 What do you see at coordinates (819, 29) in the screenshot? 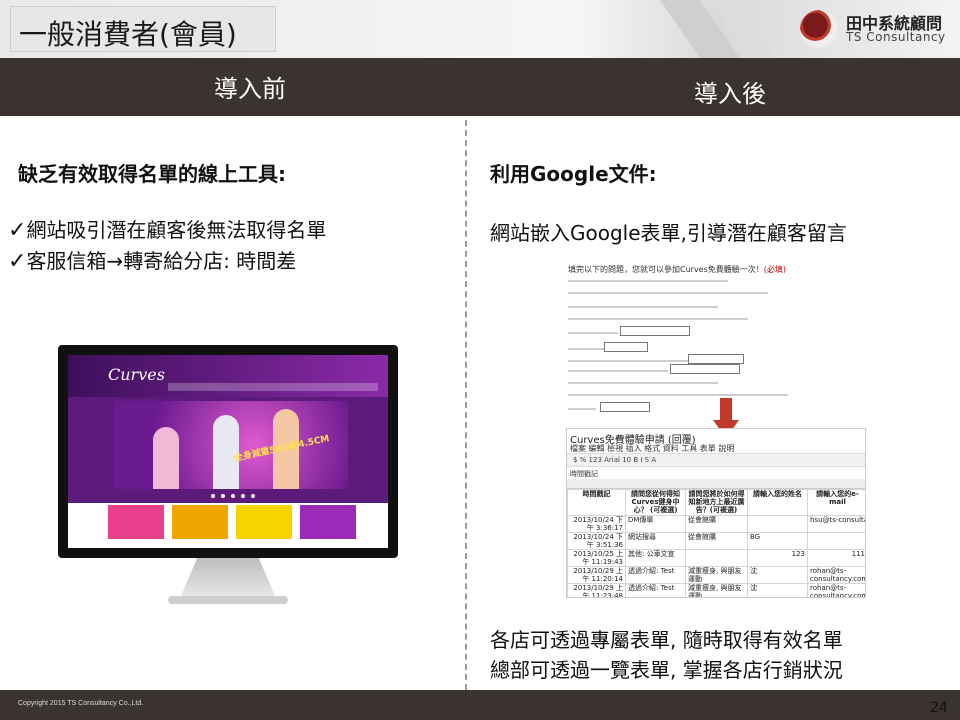
I see `logo-mark-icon` at bounding box center [819, 29].